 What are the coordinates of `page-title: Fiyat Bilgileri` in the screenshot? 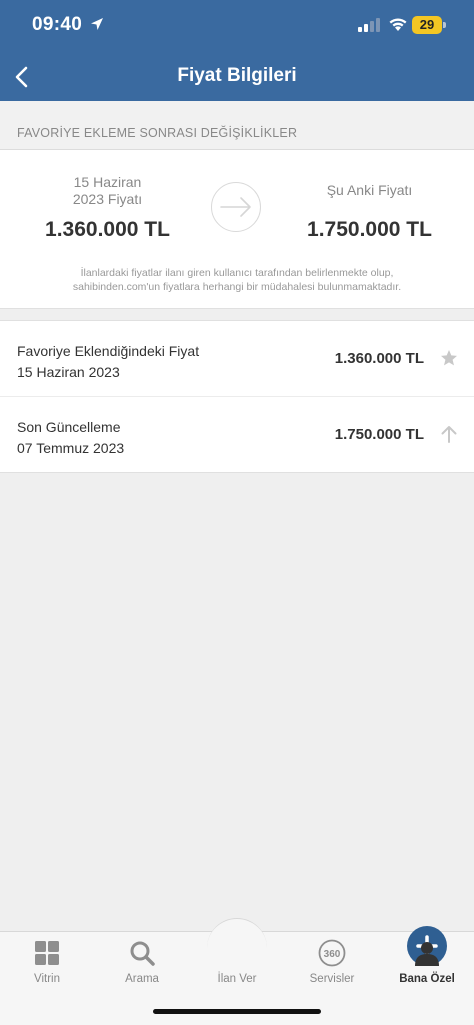 It's located at (237, 75).